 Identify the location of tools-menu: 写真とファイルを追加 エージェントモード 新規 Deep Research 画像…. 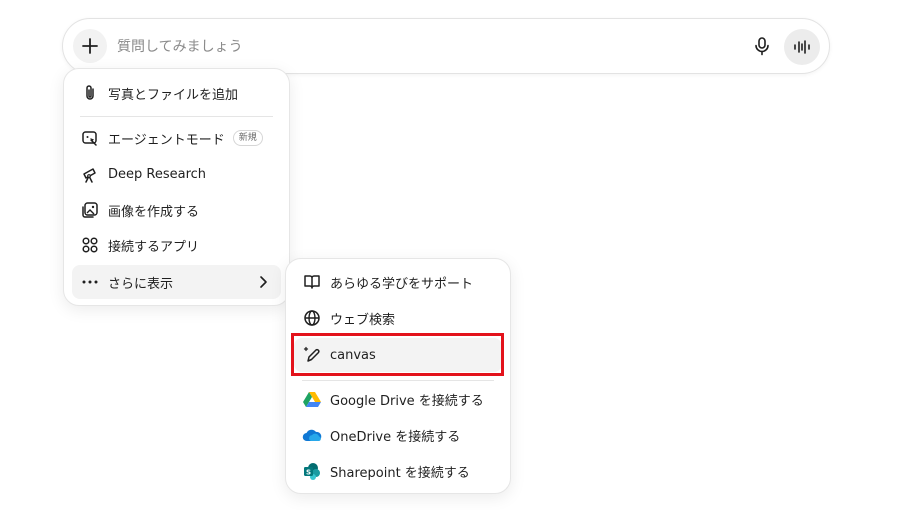
(176, 187).